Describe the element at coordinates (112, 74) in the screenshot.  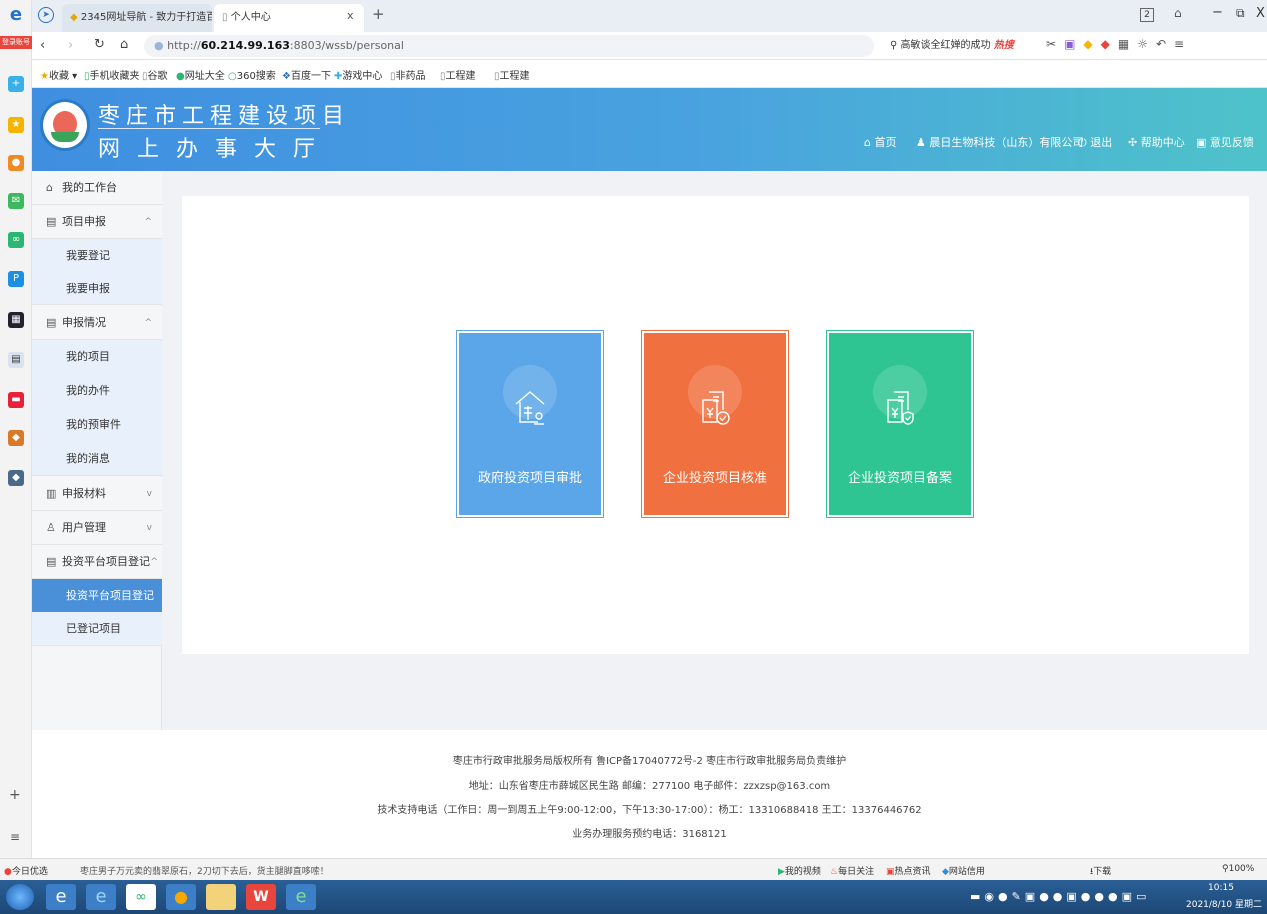
I see `bookmark-item: ▯手机收藏夹` at that location.